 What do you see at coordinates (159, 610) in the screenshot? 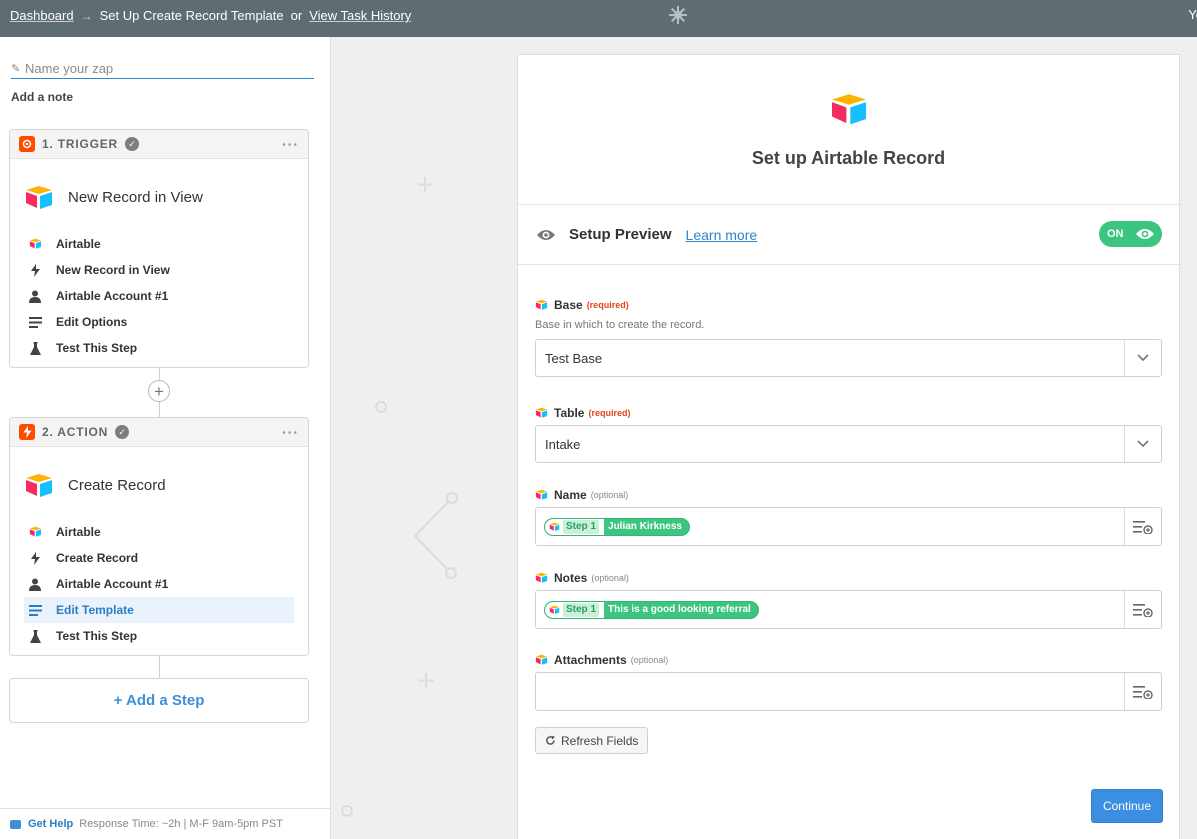
I see `action-item-template: Edit Template` at bounding box center [159, 610].